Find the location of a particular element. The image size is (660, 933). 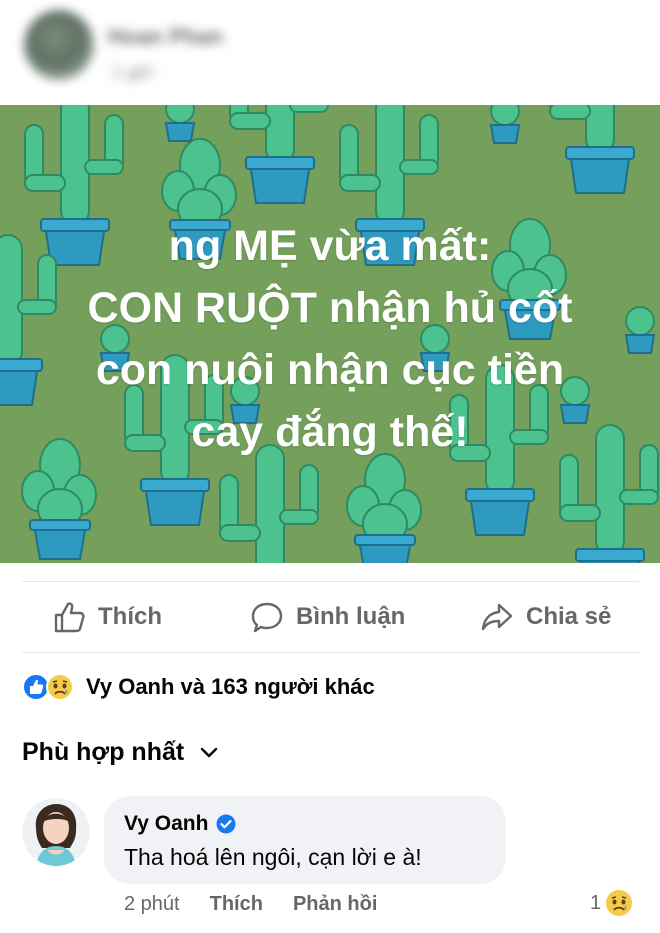

comment-icon is located at coordinates (267, 617).